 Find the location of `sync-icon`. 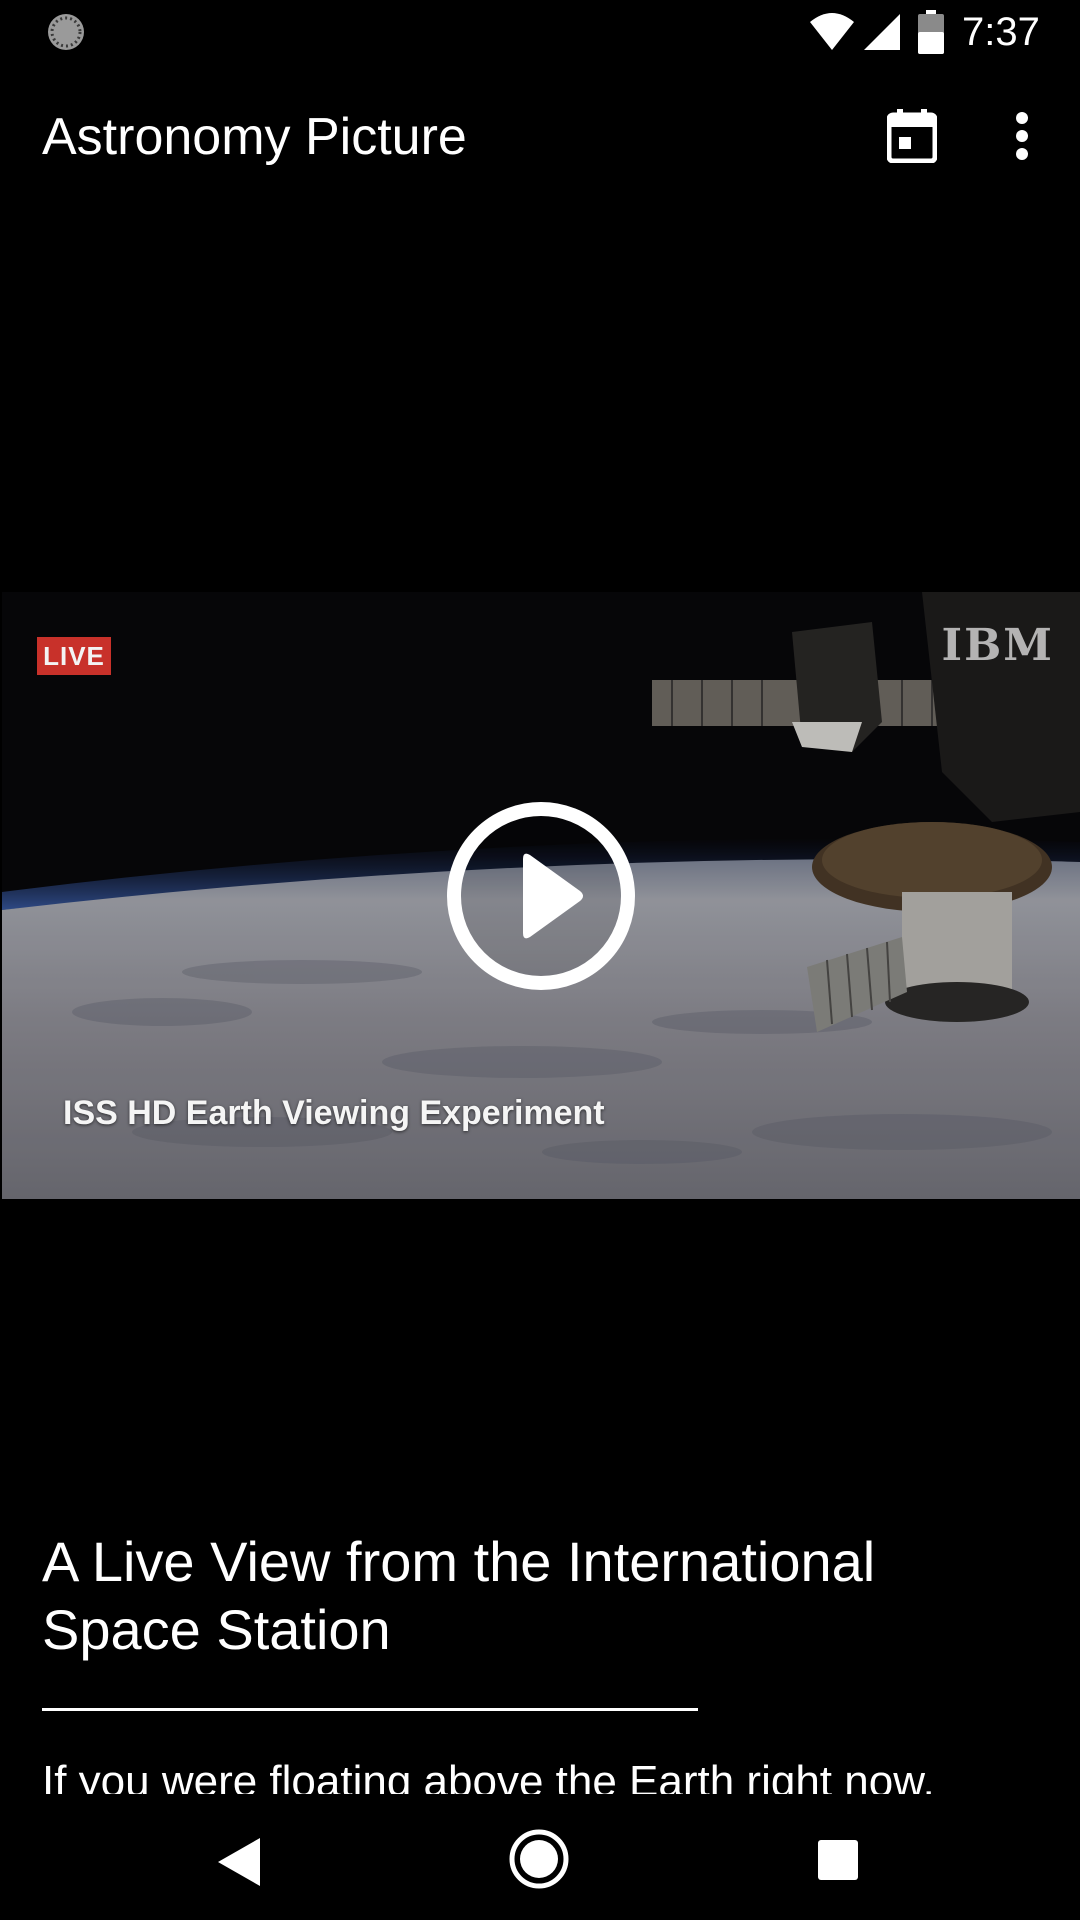

sync-icon is located at coordinates (66, 32).